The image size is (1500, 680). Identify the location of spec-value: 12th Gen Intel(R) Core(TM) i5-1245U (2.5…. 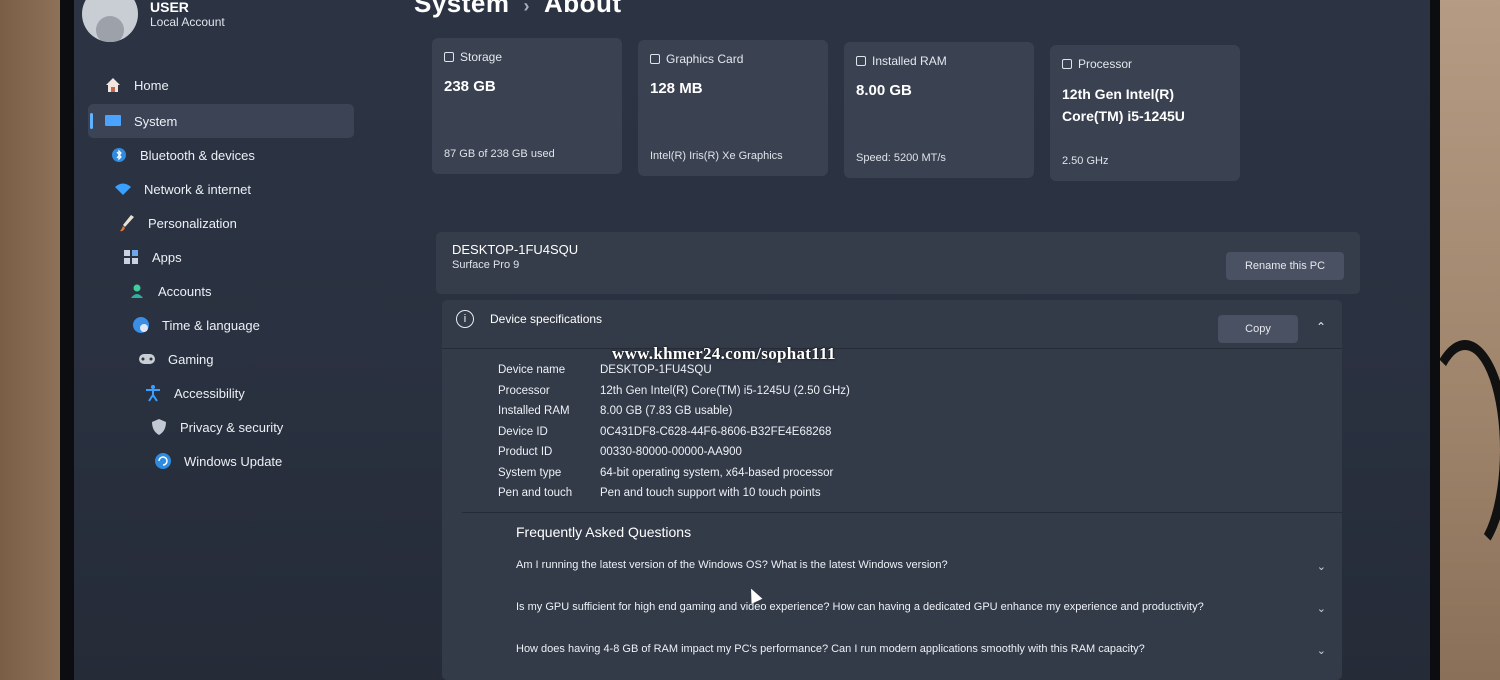
(725, 390).